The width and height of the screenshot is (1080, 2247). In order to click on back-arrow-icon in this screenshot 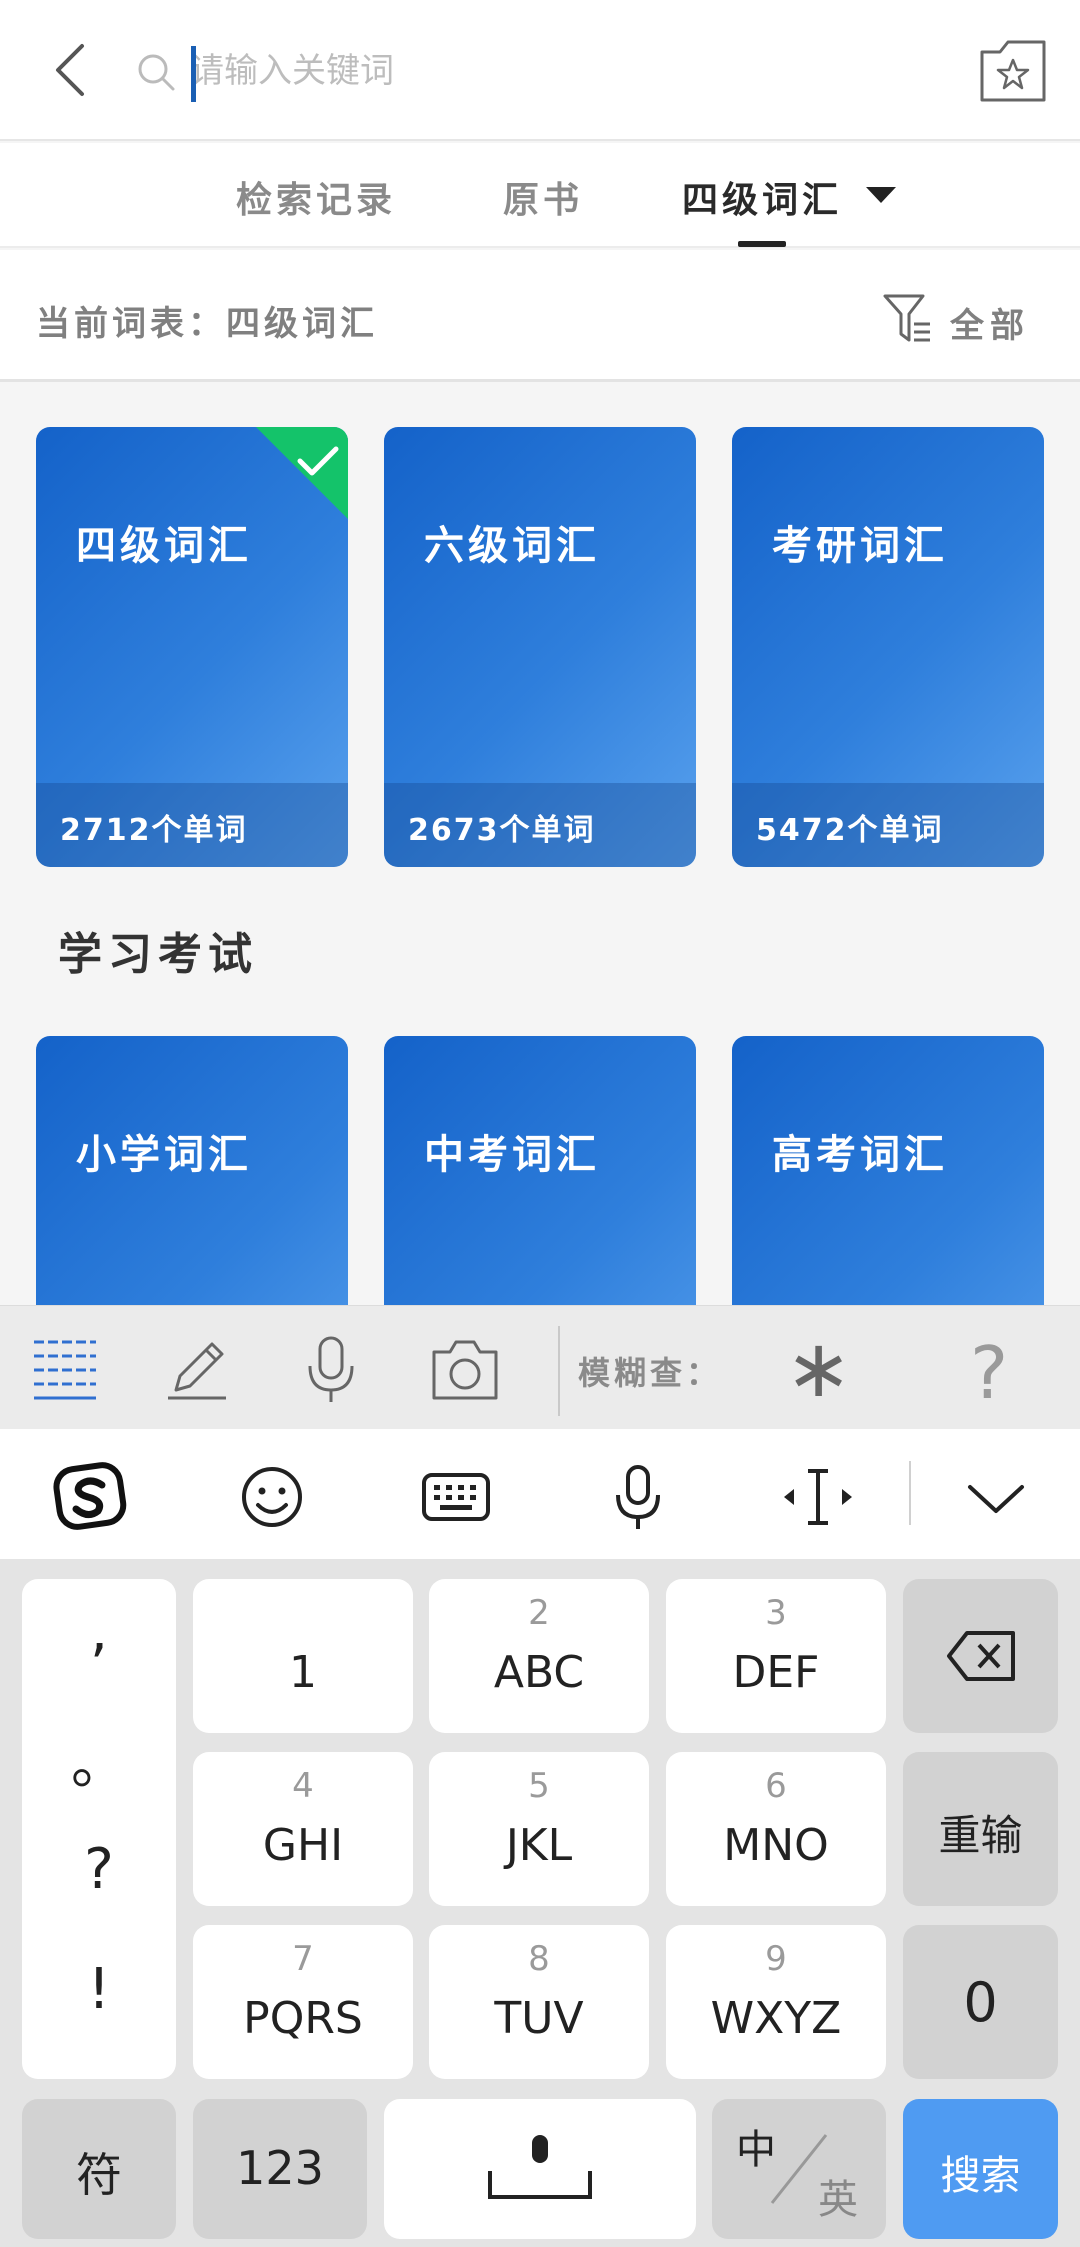, I will do `click(70, 70)`.